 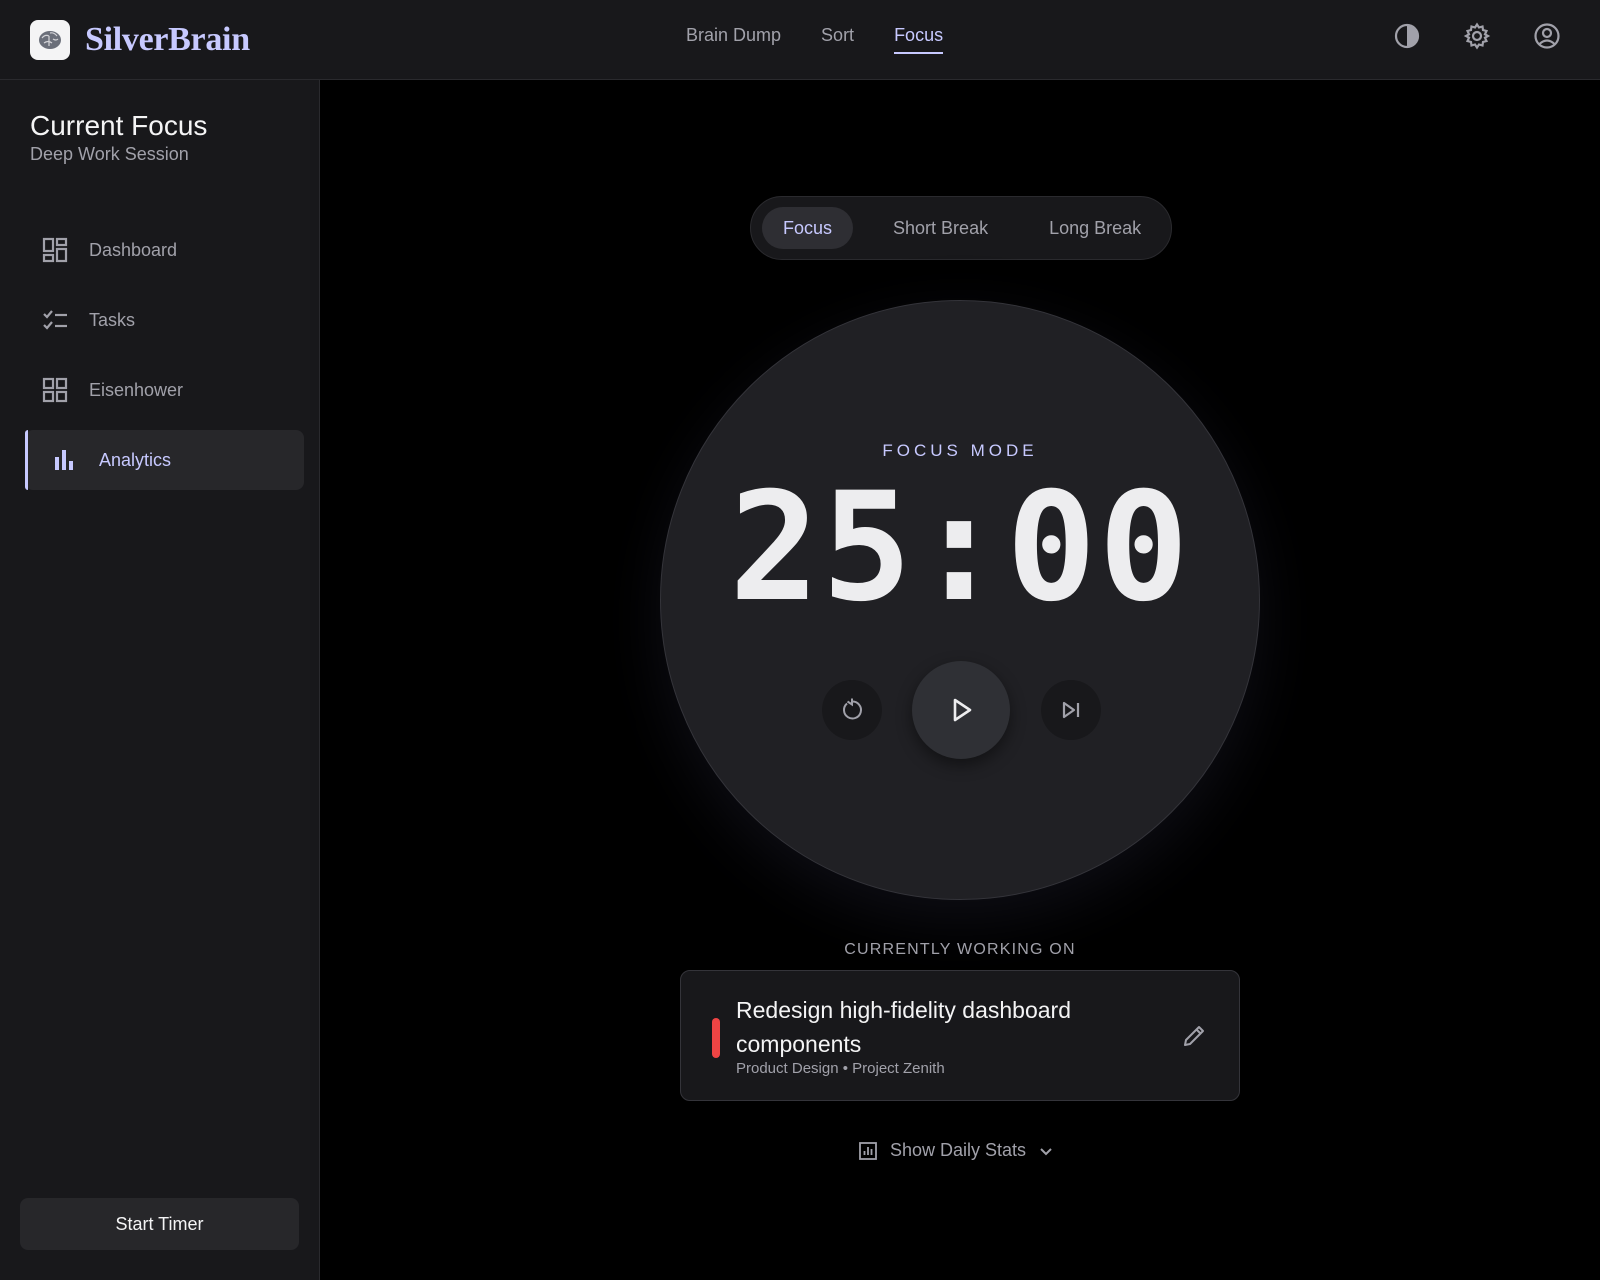 What do you see at coordinates (65, 460) in the screenshot?
I see `bar-chart-icon` at bounding box center [65, 460].